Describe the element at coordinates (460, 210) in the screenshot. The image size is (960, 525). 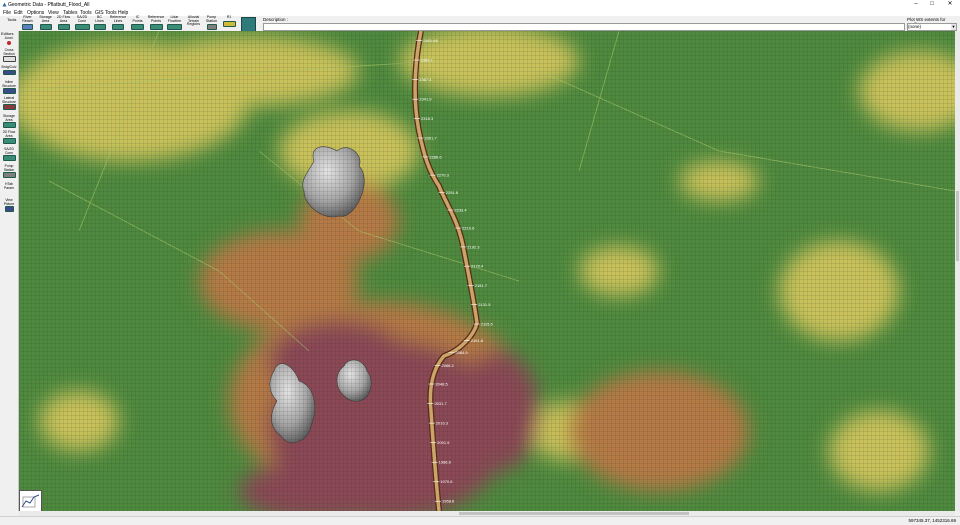
I see `cross-section-label: 2233.4` at that location.